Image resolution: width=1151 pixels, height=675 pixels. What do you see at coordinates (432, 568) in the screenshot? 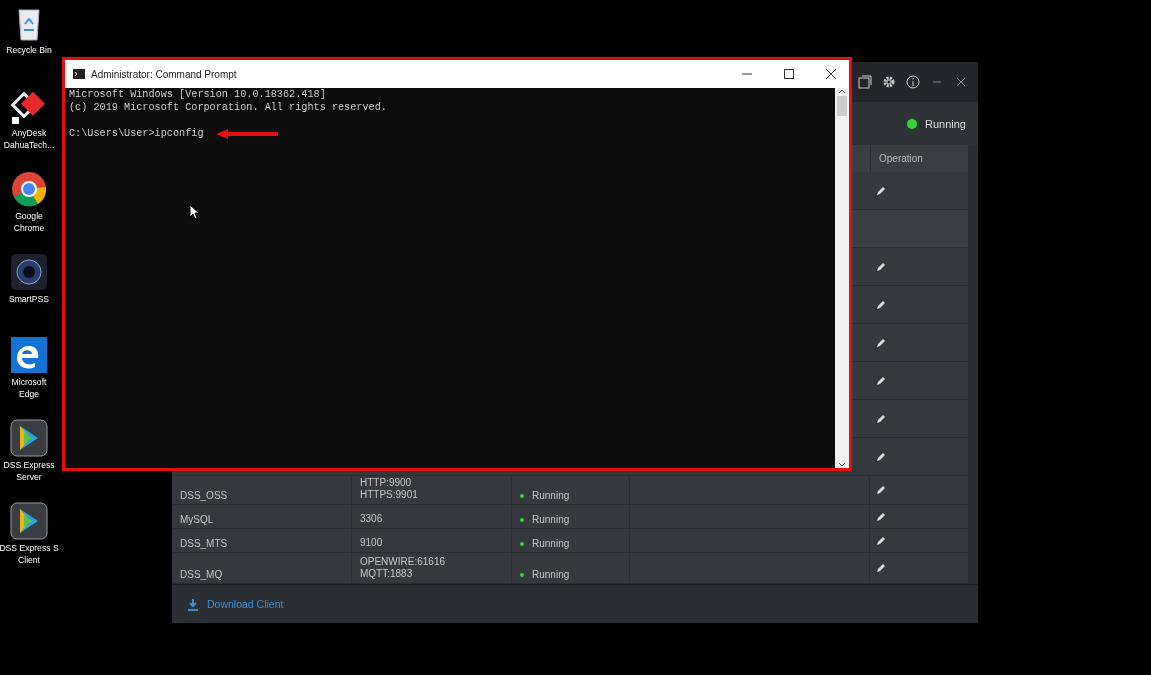
I see `table-cell: OPENWIRE:61616 MQTT:1883` at bounding box center [432, 568].